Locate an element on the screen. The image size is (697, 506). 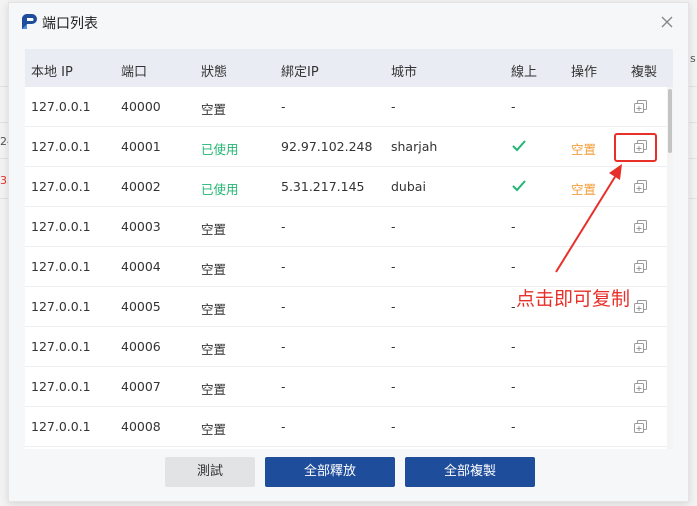
close-icon is located at coordinates (667, 22).